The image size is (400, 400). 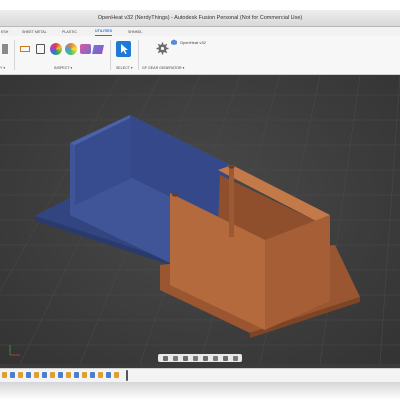 I want to click on partial-tool-icon, so click(x=5, y=49).